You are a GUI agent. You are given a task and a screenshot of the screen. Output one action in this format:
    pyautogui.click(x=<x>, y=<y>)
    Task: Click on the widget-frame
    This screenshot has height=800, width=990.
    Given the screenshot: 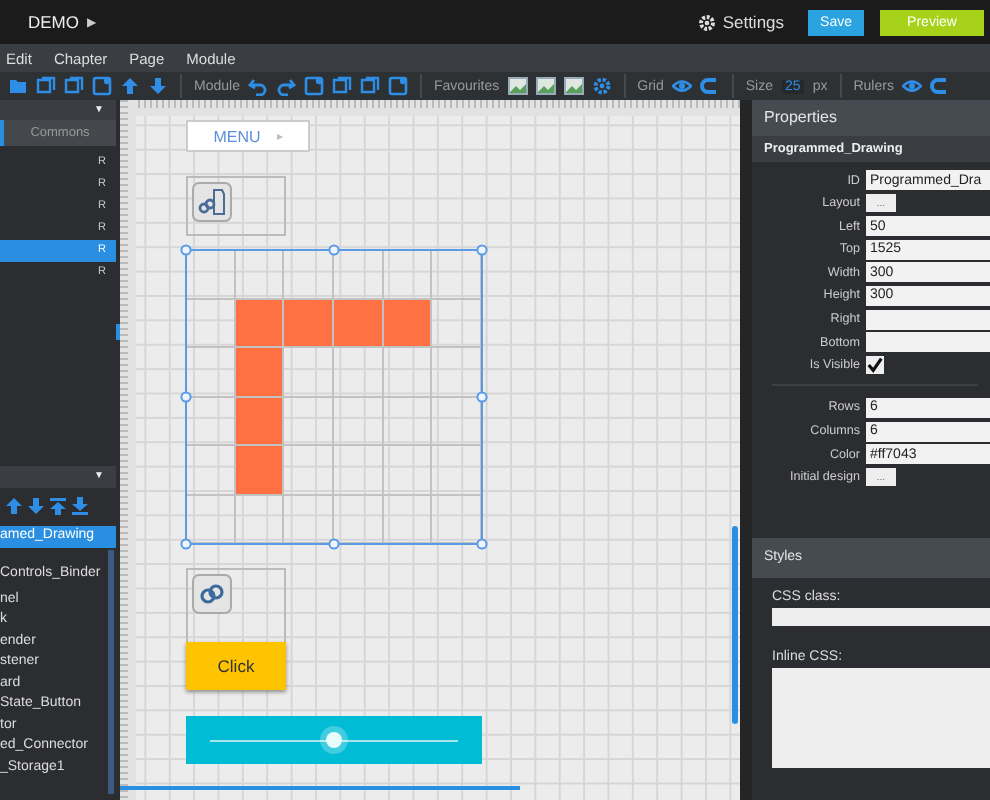 What is the action you would take?
    pyautogui.click(x=236, y=206)
    